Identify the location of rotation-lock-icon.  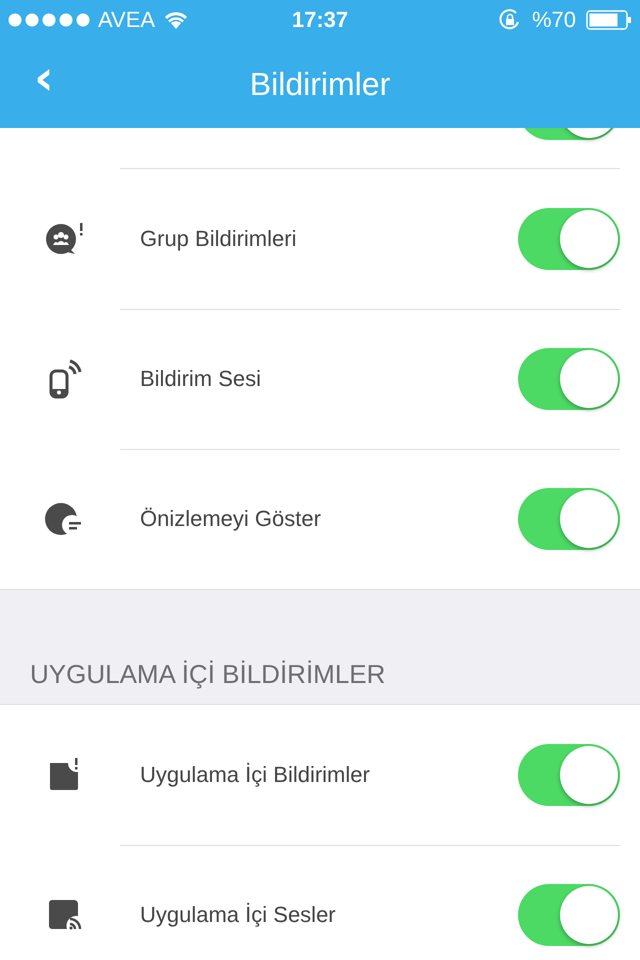
(510, 20).